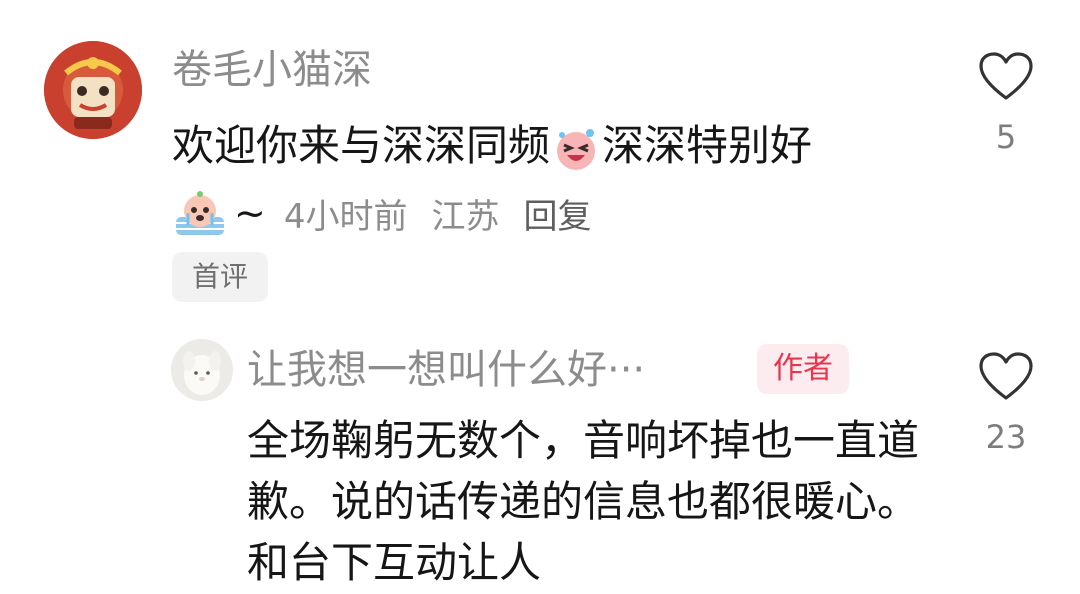 This screenshot has height=594, width=1080. I want to click on comment-text: 欢迎你来与深深同频 深深特别好, so click(492, 146).